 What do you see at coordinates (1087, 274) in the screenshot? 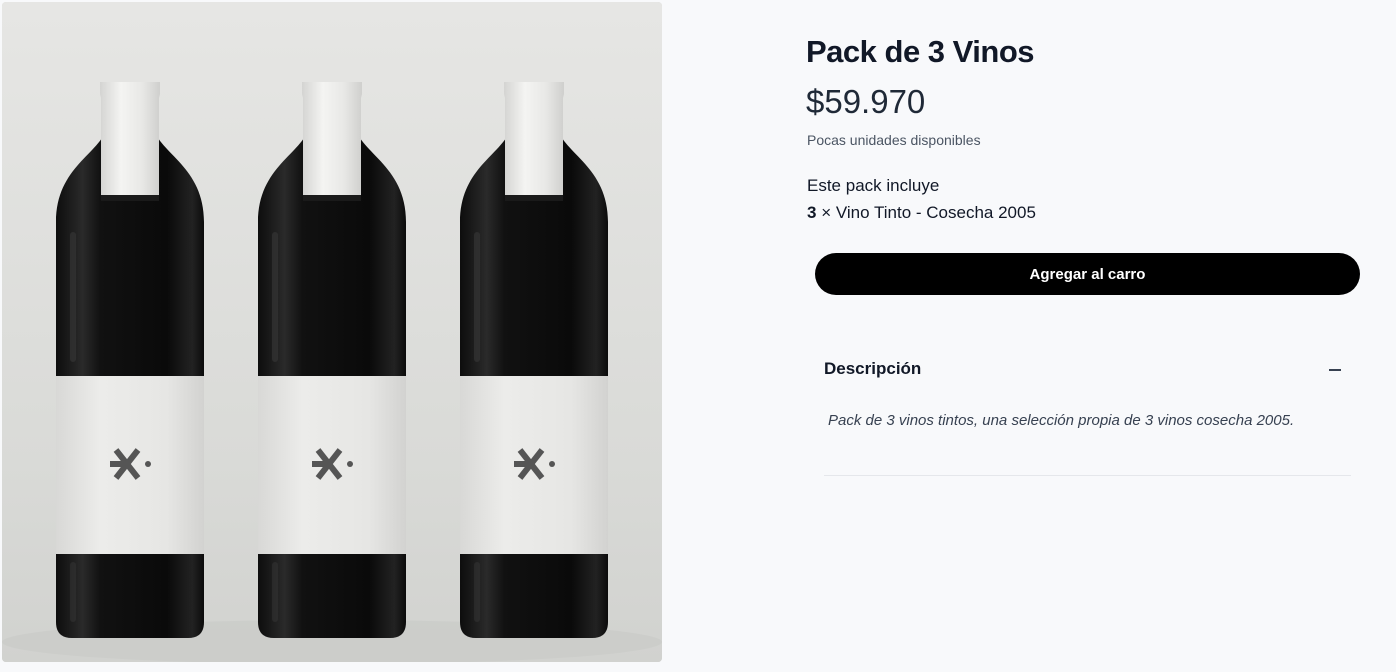
I see `add-to-cart-button: Agregar al carro` at bounding box center [1087, 274].